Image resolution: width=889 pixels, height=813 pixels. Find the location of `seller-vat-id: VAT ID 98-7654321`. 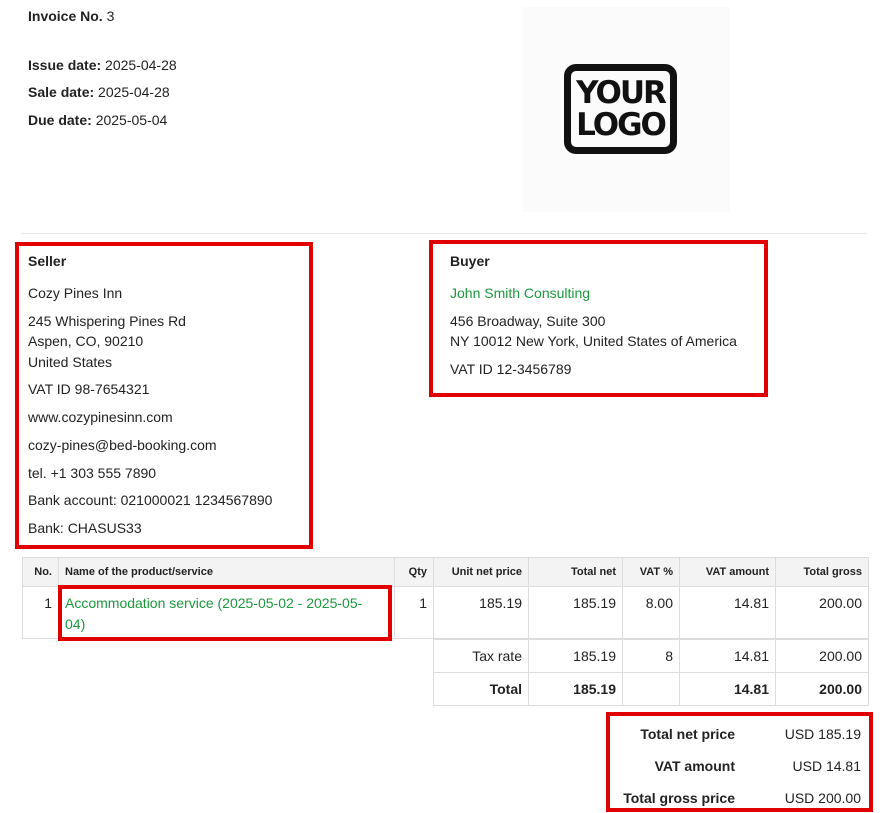

seller-vat-id: VAT ID 98-7654321 is located at coordinates (89, 389).